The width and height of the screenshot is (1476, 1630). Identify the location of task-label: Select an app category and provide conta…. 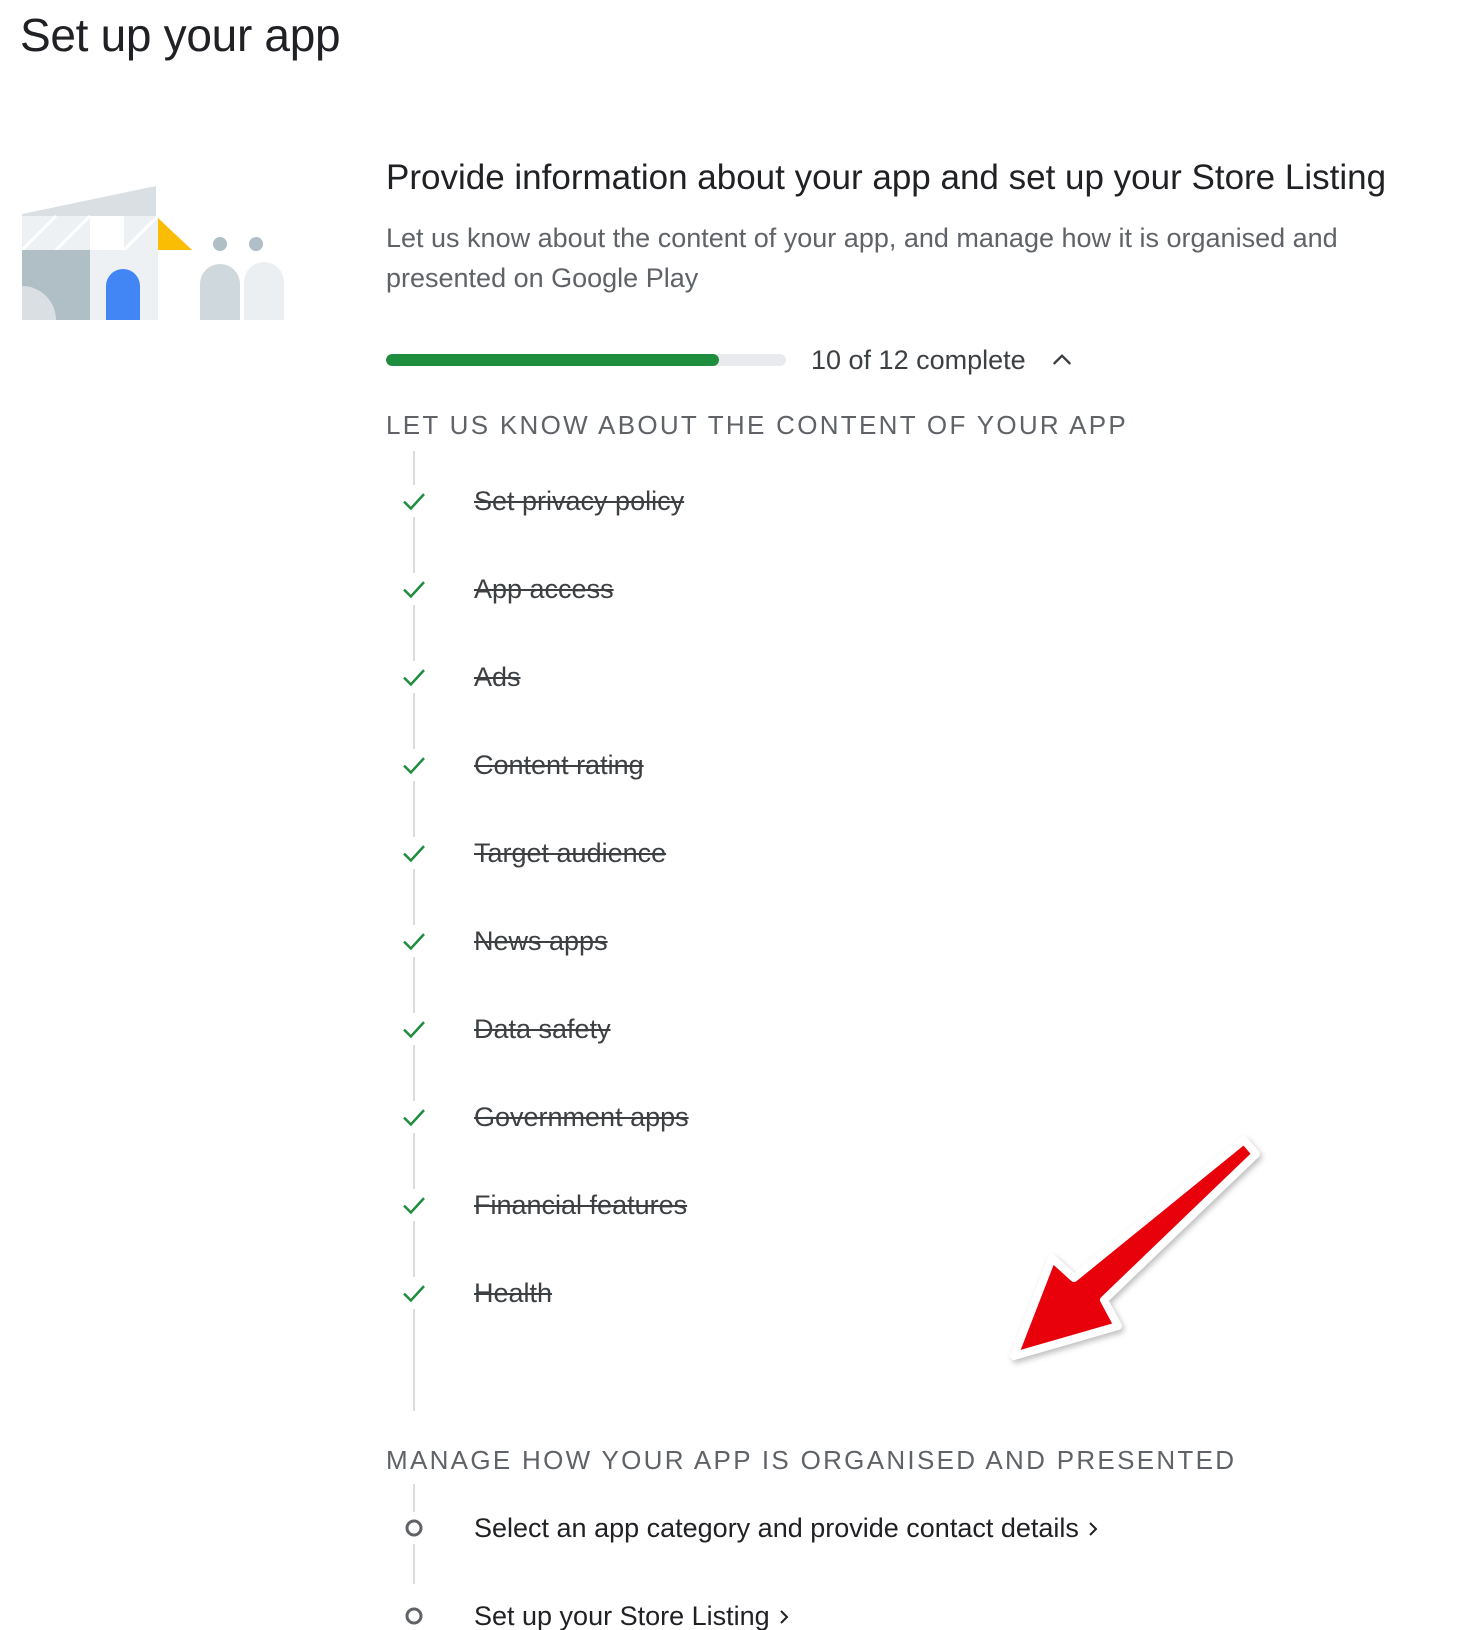
(776, 1527).